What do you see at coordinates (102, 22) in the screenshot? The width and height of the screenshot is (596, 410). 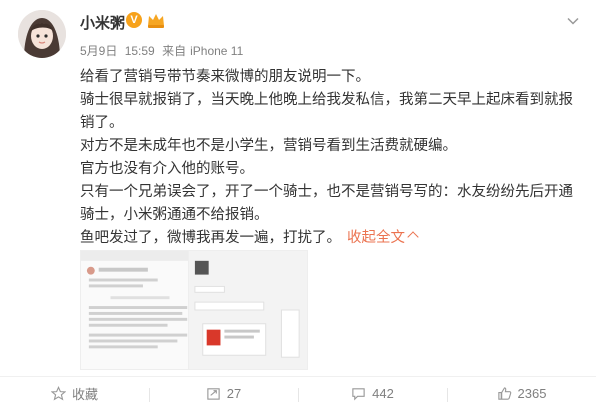 I see `username: 小米粥` at bounding box center [102, 22].